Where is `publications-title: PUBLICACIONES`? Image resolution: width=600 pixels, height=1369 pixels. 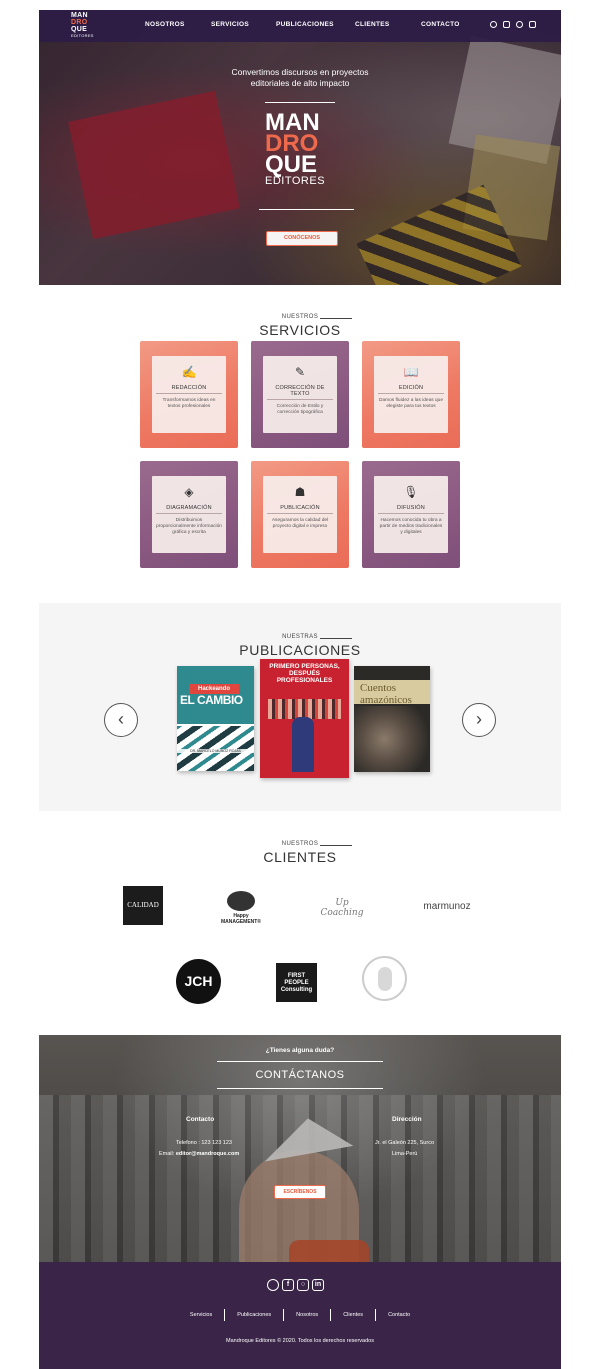
publications-title: PUBLICACIONES is located at coordinates (300, 650).